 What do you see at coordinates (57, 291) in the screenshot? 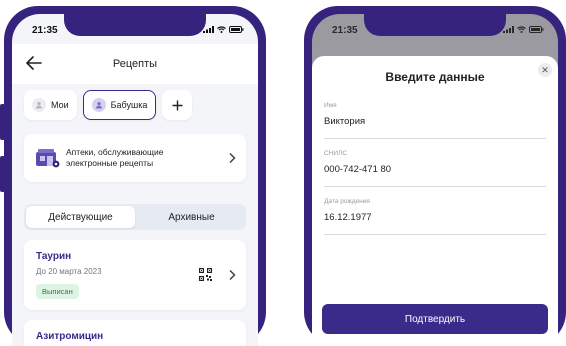
I see `status-badge: Выписан` at bounding box center [57, 291].